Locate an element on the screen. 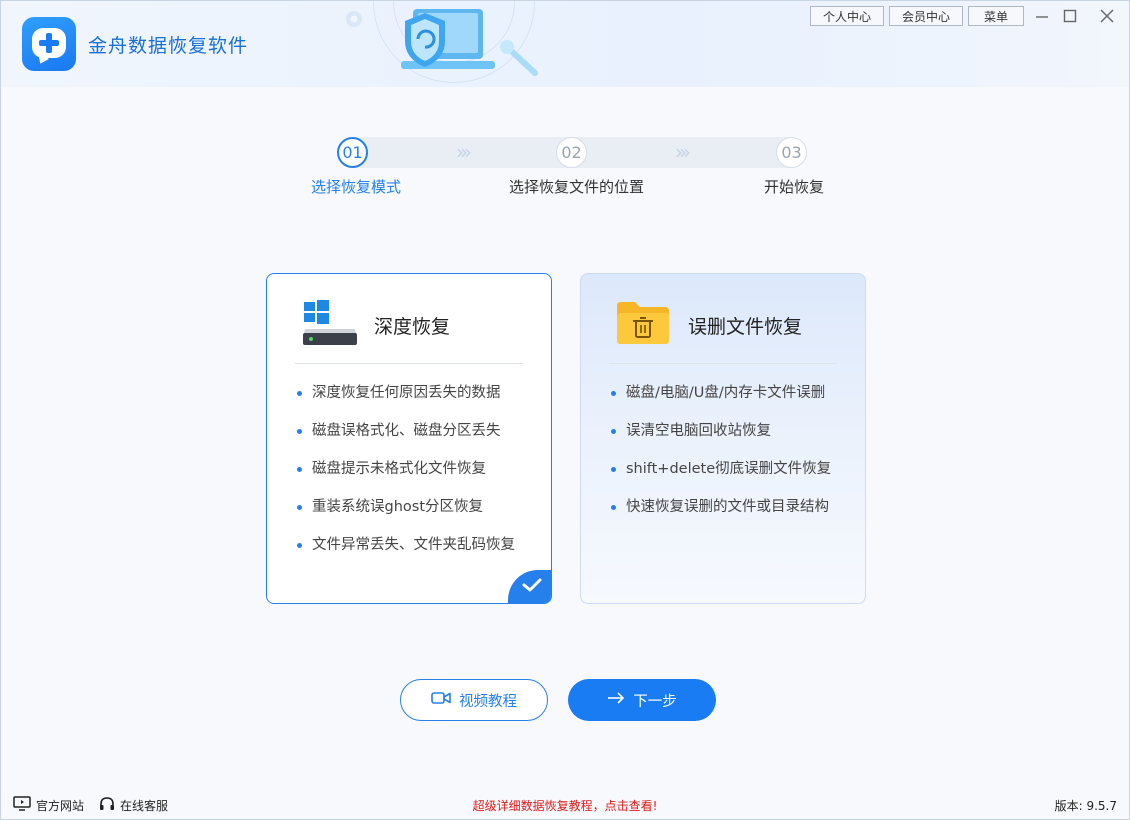 This screenshot has width=1130, height=820. step-3-number: 03 is located at coordinates (791, 152).